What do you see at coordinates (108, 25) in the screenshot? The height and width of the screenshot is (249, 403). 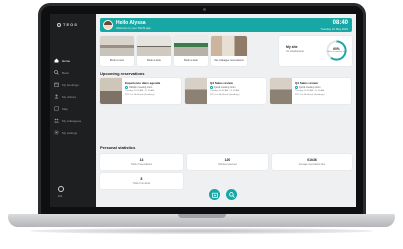 I see `avatar` at bounding box center [108, 25].